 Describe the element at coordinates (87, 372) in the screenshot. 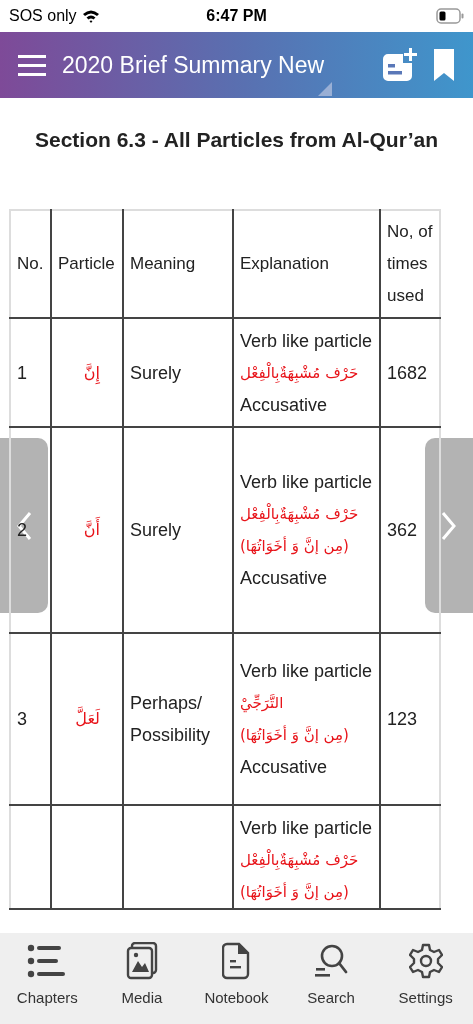

I see `particle-cell: إِنَّ` at that location.